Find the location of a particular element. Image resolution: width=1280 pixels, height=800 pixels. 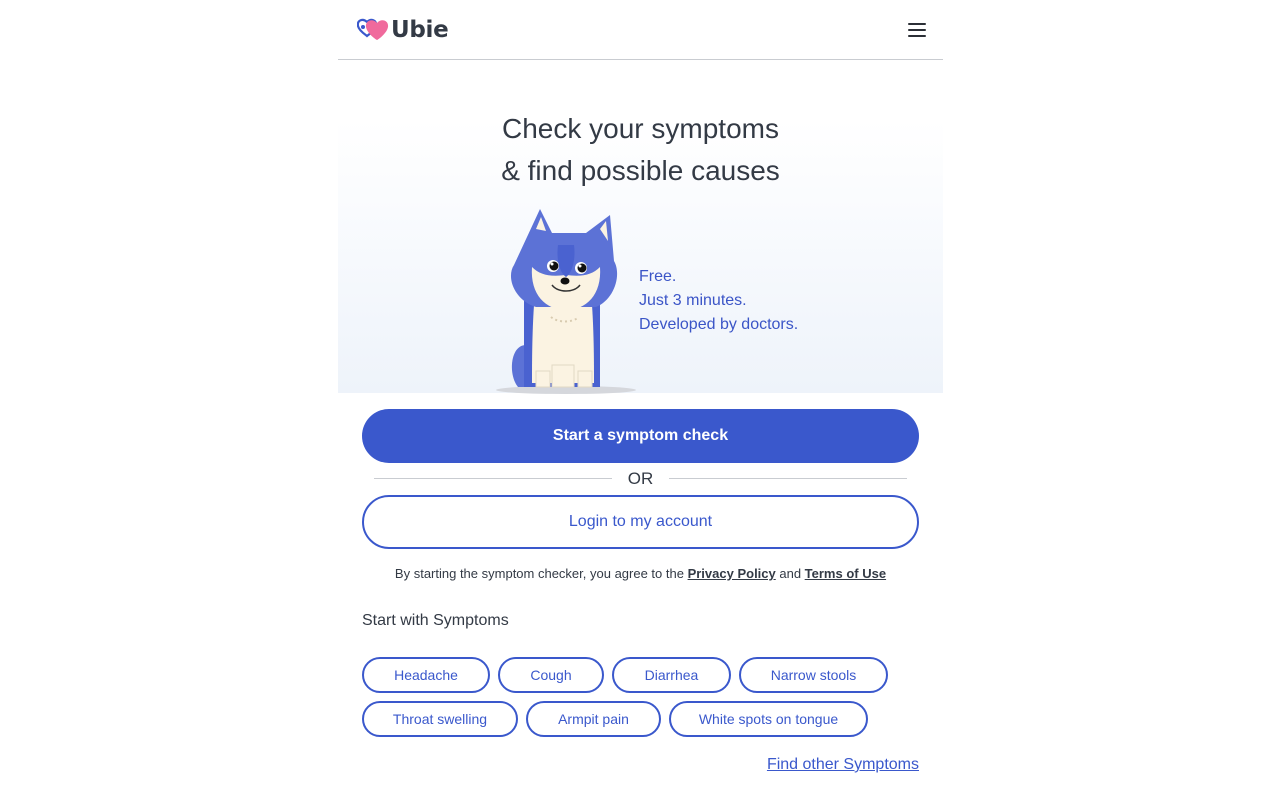

hamburger-menu-icon is located at coordinates (917, 30).